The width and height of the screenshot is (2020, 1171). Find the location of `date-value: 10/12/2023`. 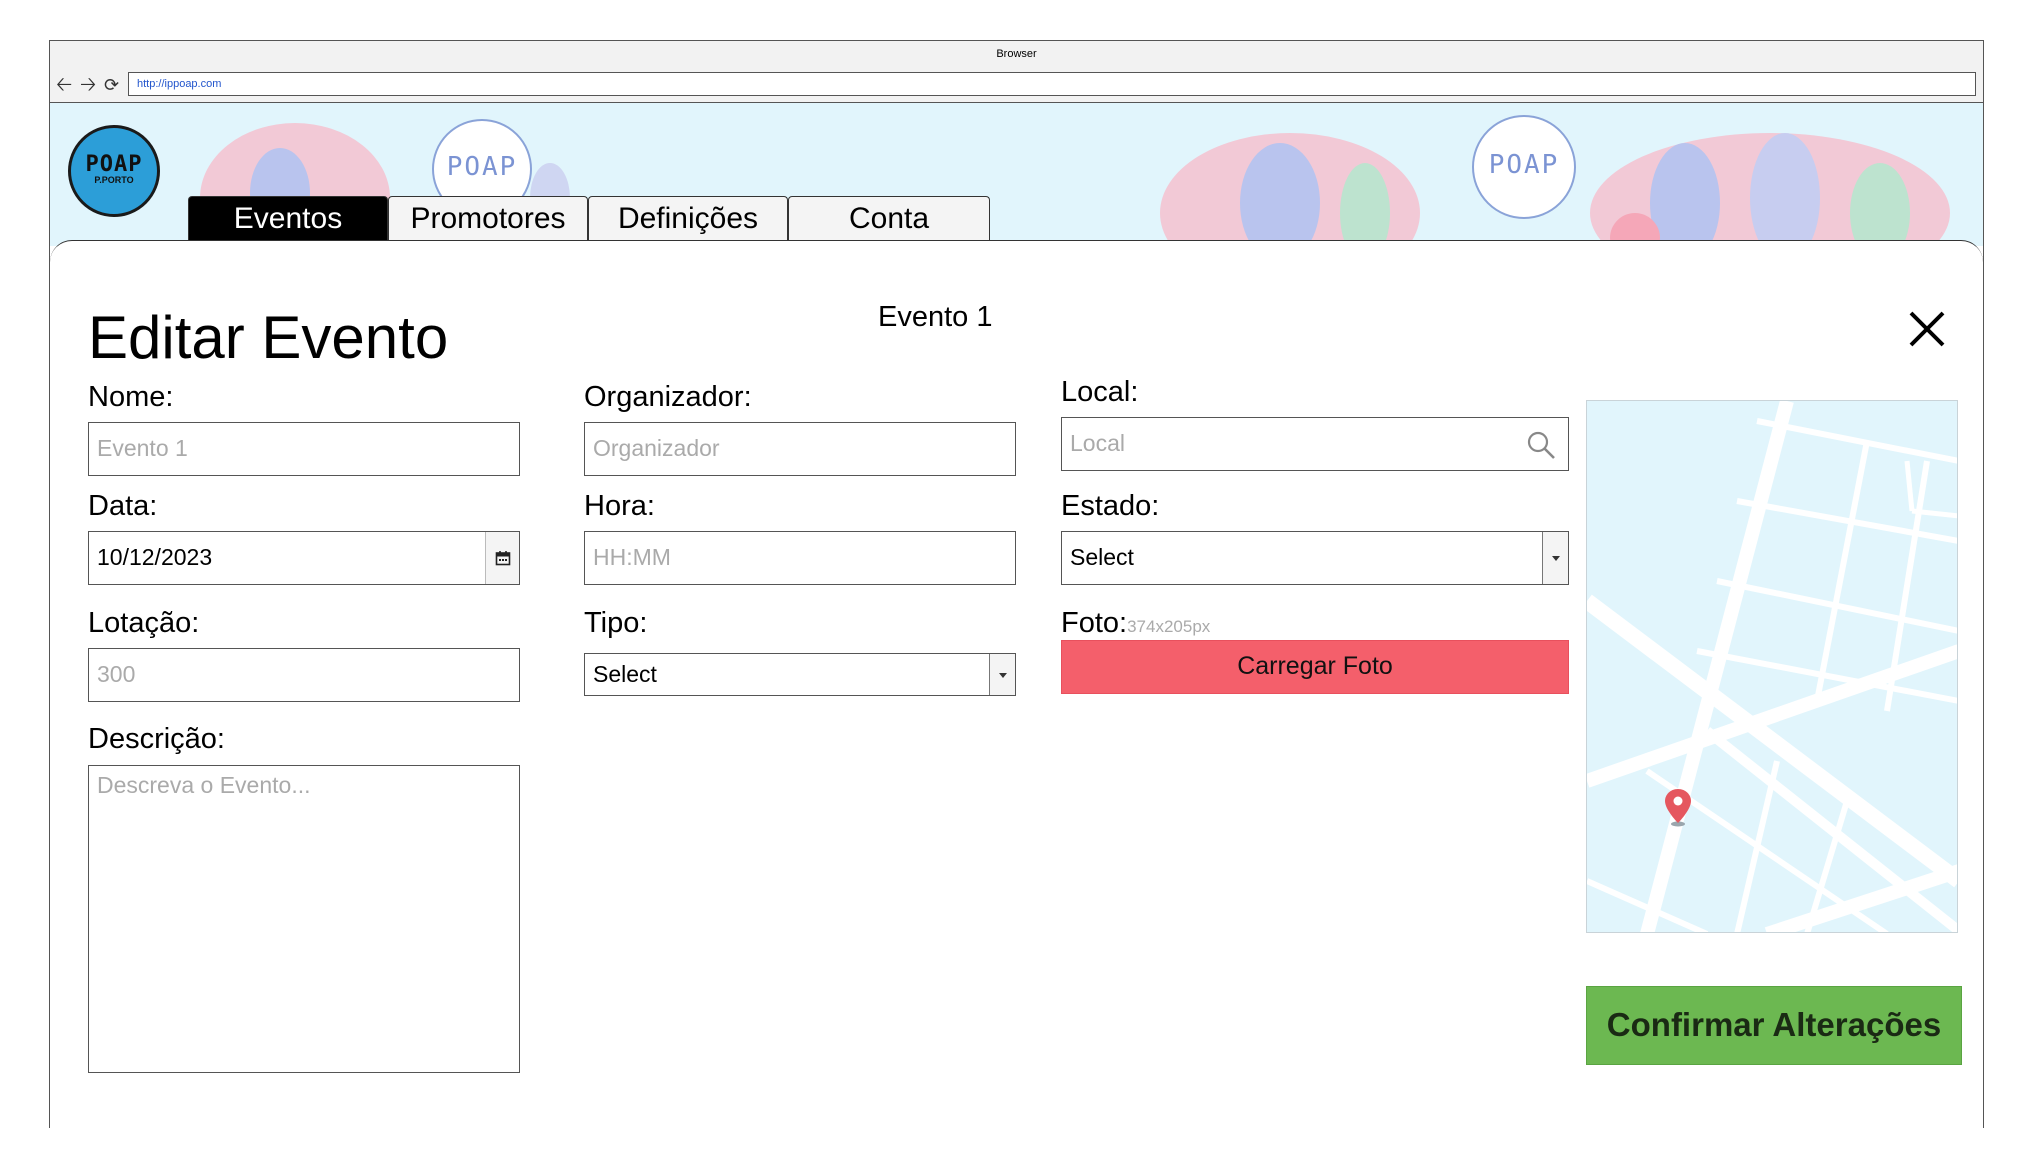

date-value: 10/12/2023 is located at coordinates (155, 557).